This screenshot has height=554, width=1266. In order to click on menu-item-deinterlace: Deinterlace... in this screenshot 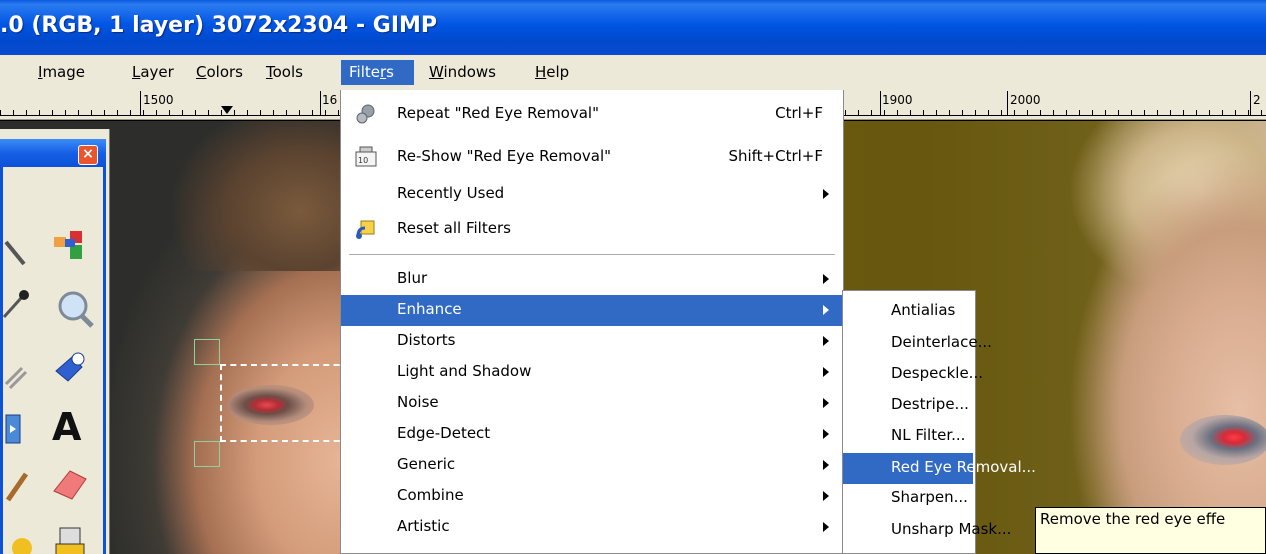, I will do `click(917, 343)`.